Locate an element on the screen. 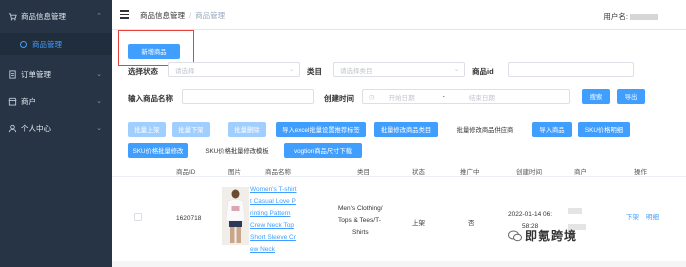  search-button: 搜索 is located at coordinates (596, 96).